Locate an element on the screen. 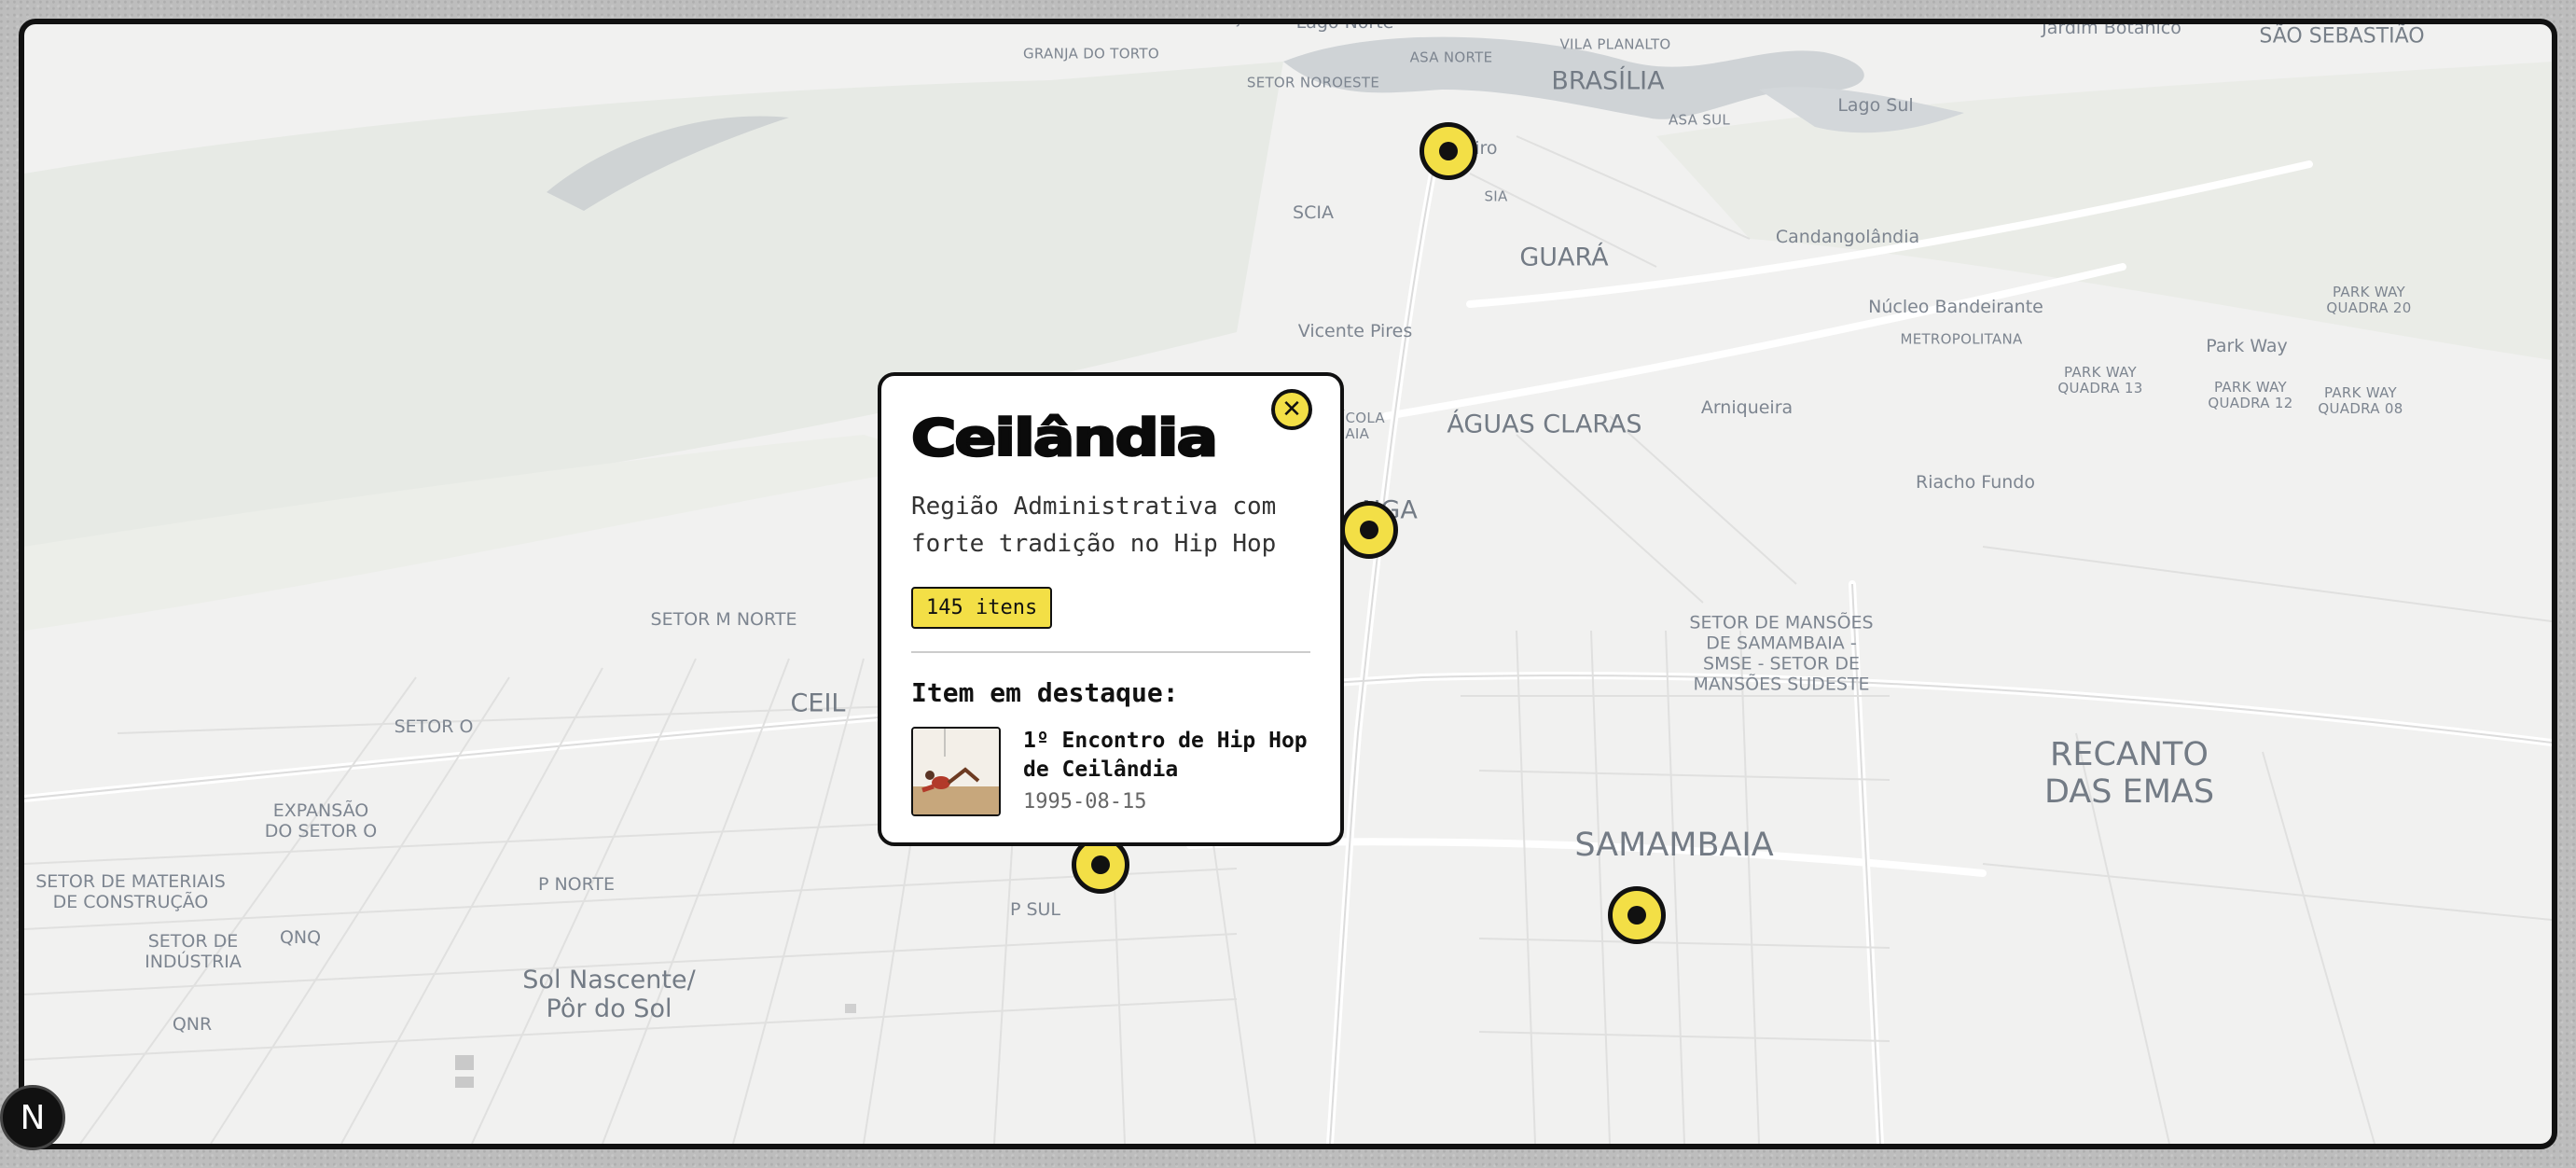  item-count-badge: 145 itens is located at coordinates (982, 608).